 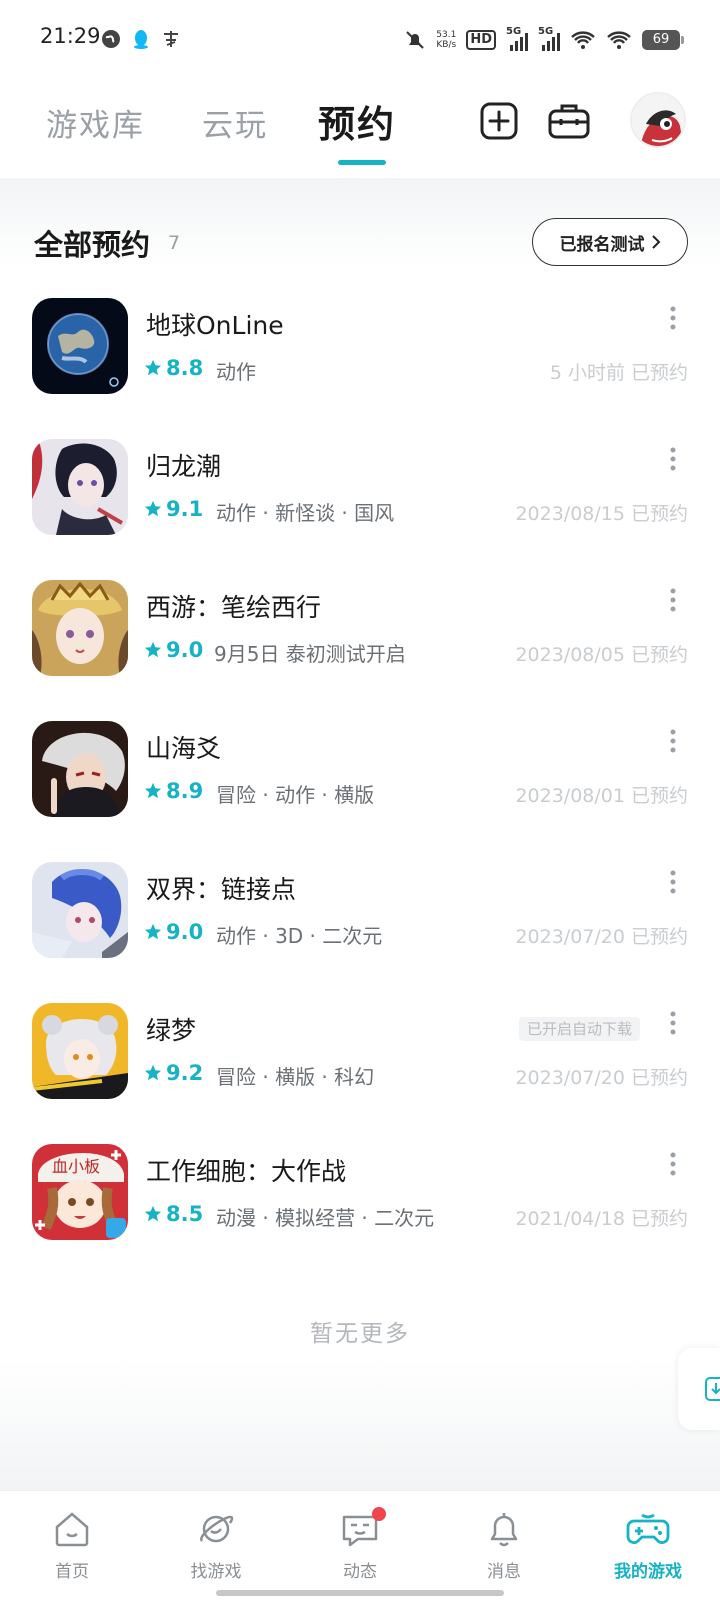 What do you see at coordinates (618, 373) in the screenshot?
I see `reservation-date: 5 小时前 已预约` at bounding box center [618, 373].